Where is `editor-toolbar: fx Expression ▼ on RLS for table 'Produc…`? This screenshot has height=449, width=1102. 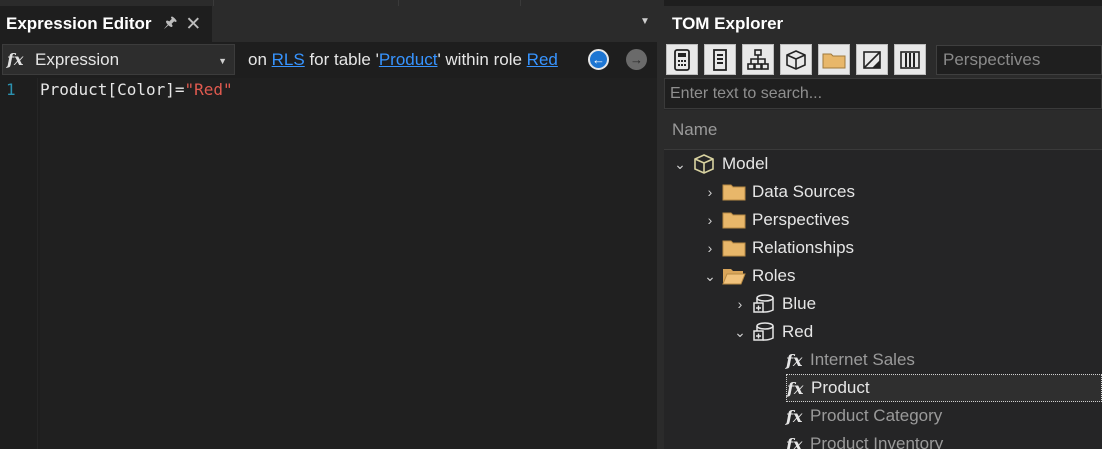 editor-toolbar: fx Expression ▼ on RLS for table 'Produc… is located at coordinates (328, 60).